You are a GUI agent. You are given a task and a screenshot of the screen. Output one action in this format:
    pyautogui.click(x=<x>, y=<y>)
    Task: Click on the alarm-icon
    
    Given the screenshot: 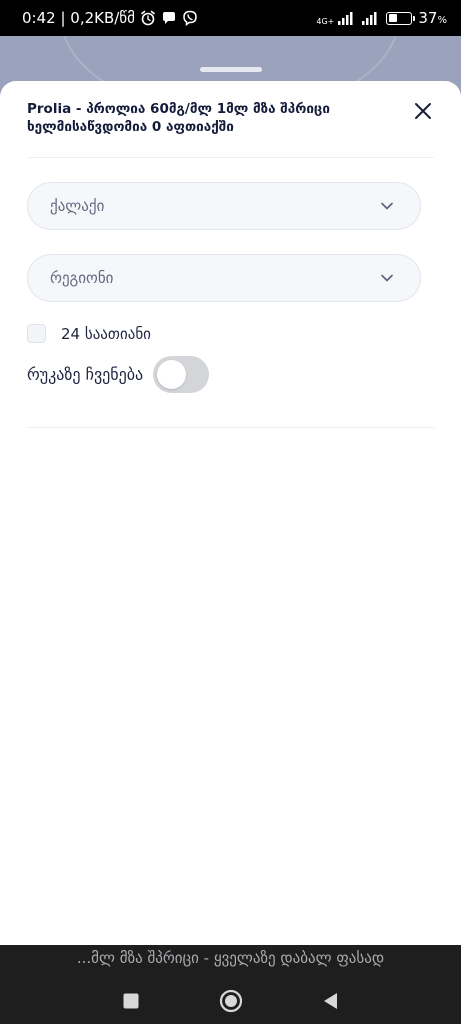 What is the action you would take?
    pyautogui.click(x=148, y=18)
    